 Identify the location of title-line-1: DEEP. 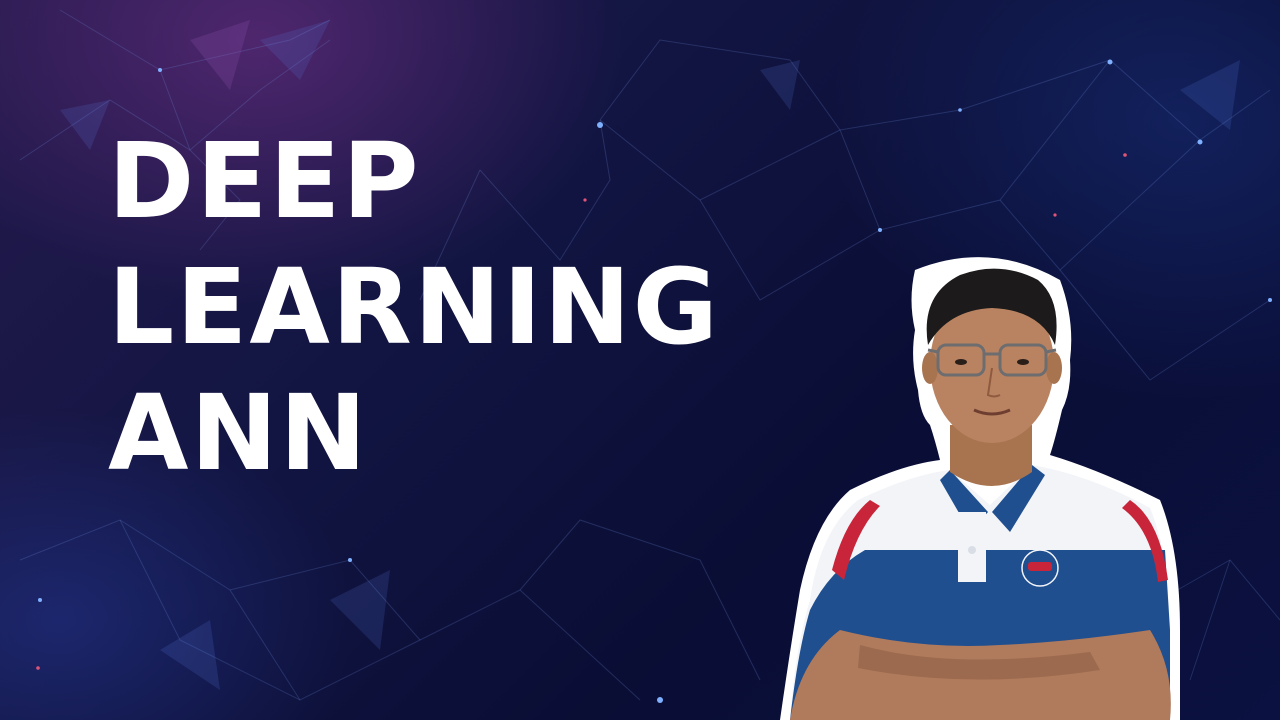
(264, 181).